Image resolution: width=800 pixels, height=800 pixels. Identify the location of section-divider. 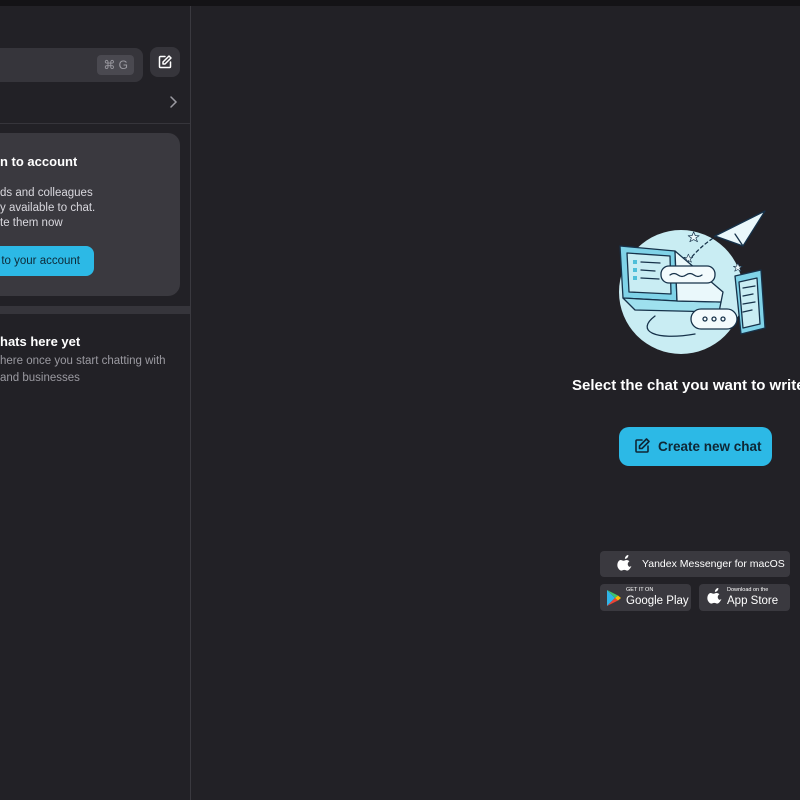
(95, 310).